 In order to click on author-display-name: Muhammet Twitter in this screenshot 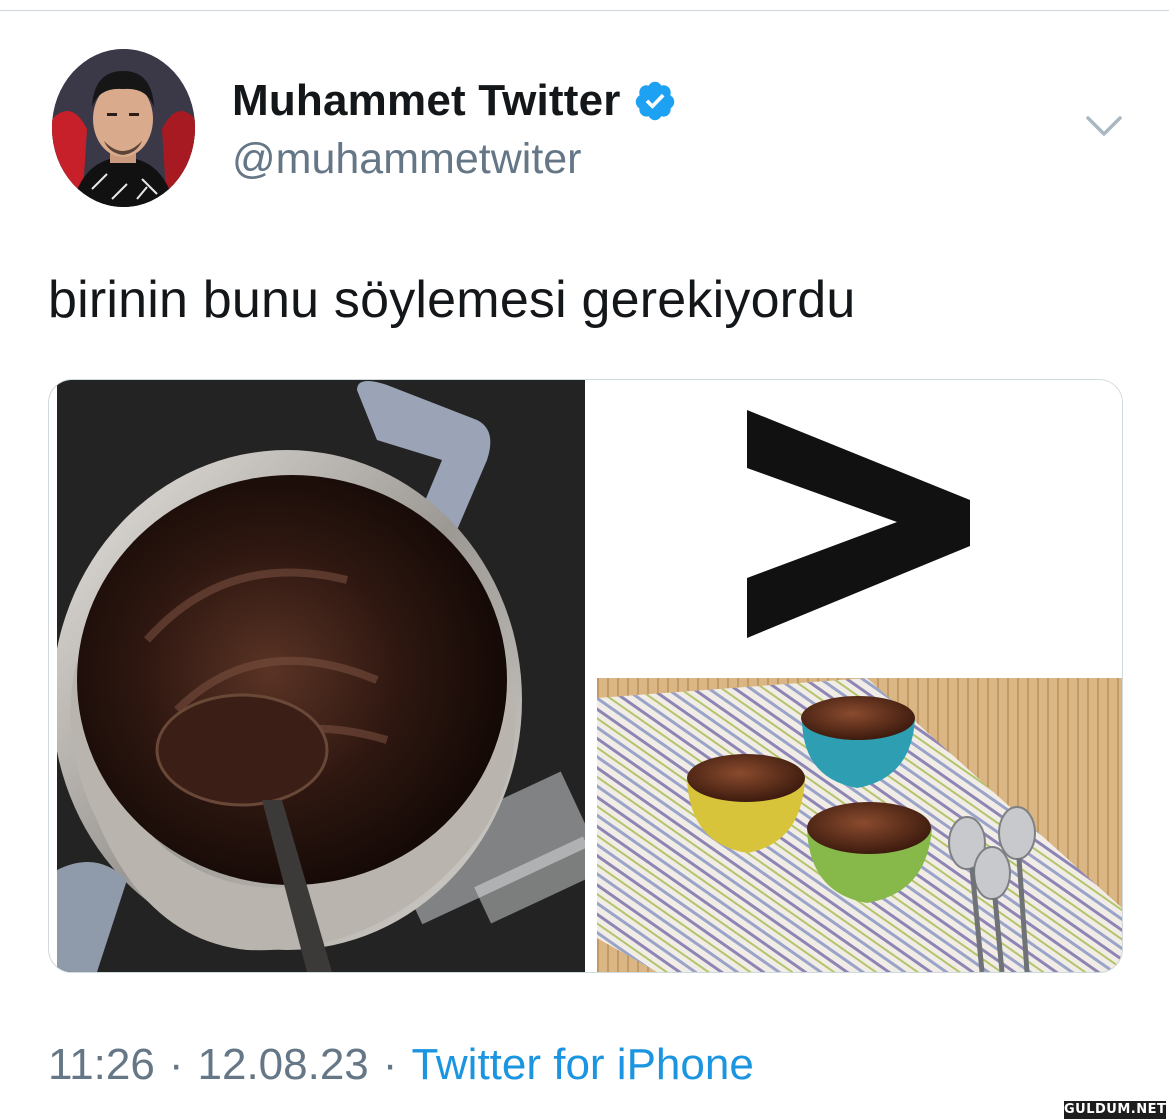, I will do `click(426, 101)`.